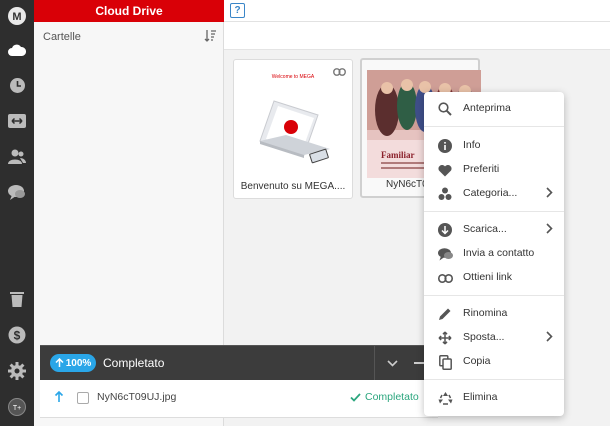  What do you see at coordinates (17, 213) in the screenshot?
I see `left-rail: M $ T+` at bounding box center [17, 213].